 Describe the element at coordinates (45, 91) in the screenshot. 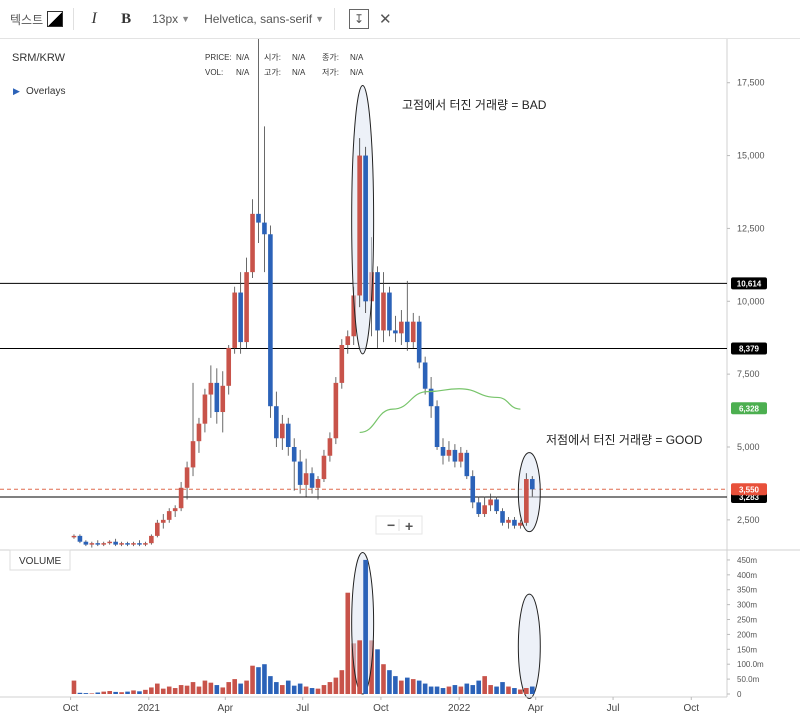

I see `overlays-label: Overlays` at that location.